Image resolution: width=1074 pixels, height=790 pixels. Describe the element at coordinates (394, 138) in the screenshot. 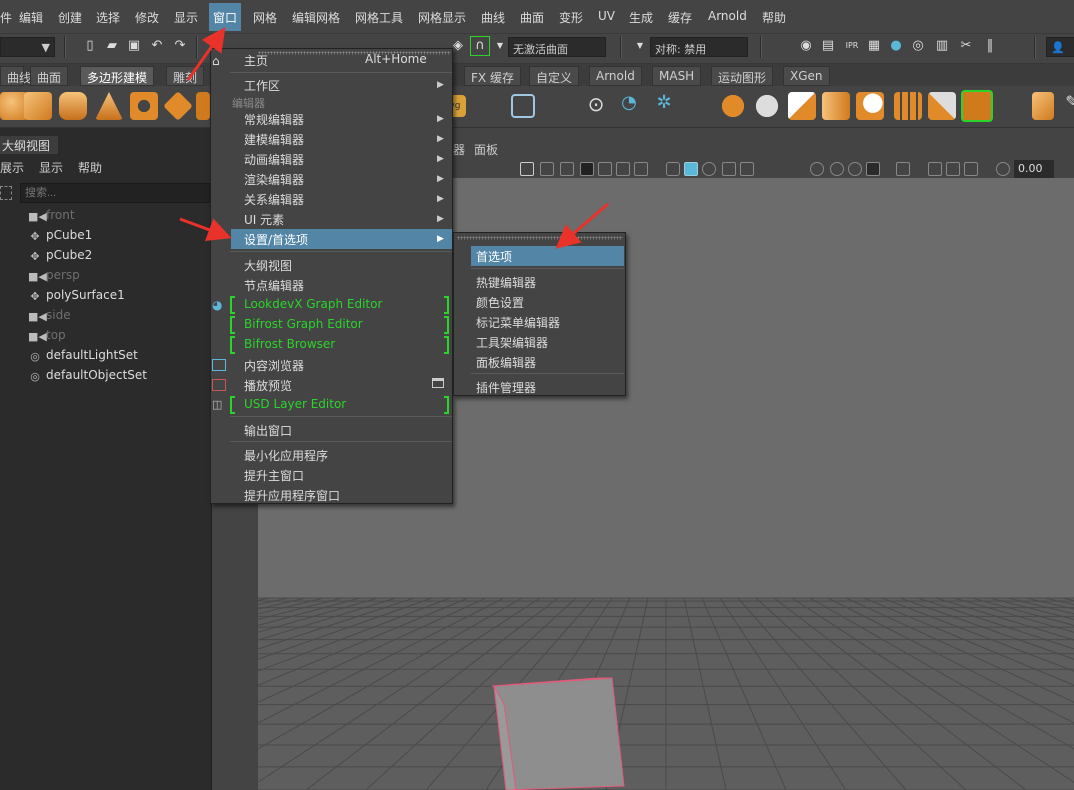

I see `annotation-arrows` at that location.